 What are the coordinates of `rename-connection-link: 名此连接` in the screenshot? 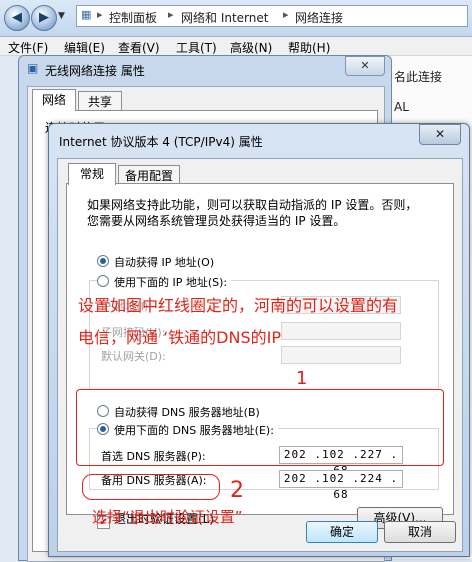 It's located at (418, 76).